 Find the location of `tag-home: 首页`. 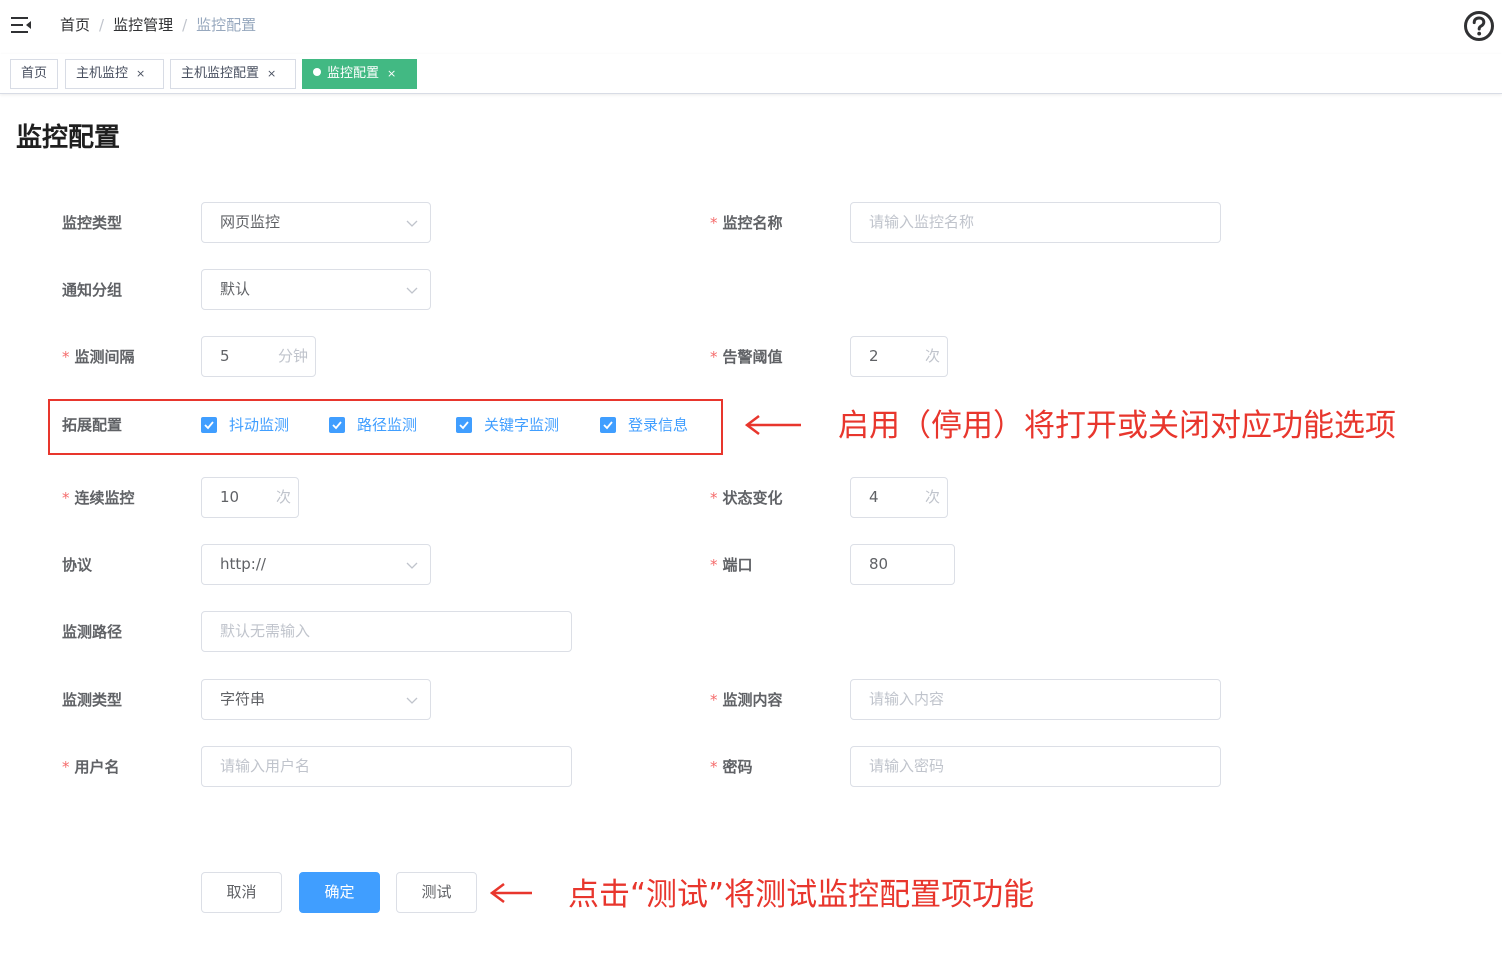

tag-home: 首页 is located at coordinates (34, 74).